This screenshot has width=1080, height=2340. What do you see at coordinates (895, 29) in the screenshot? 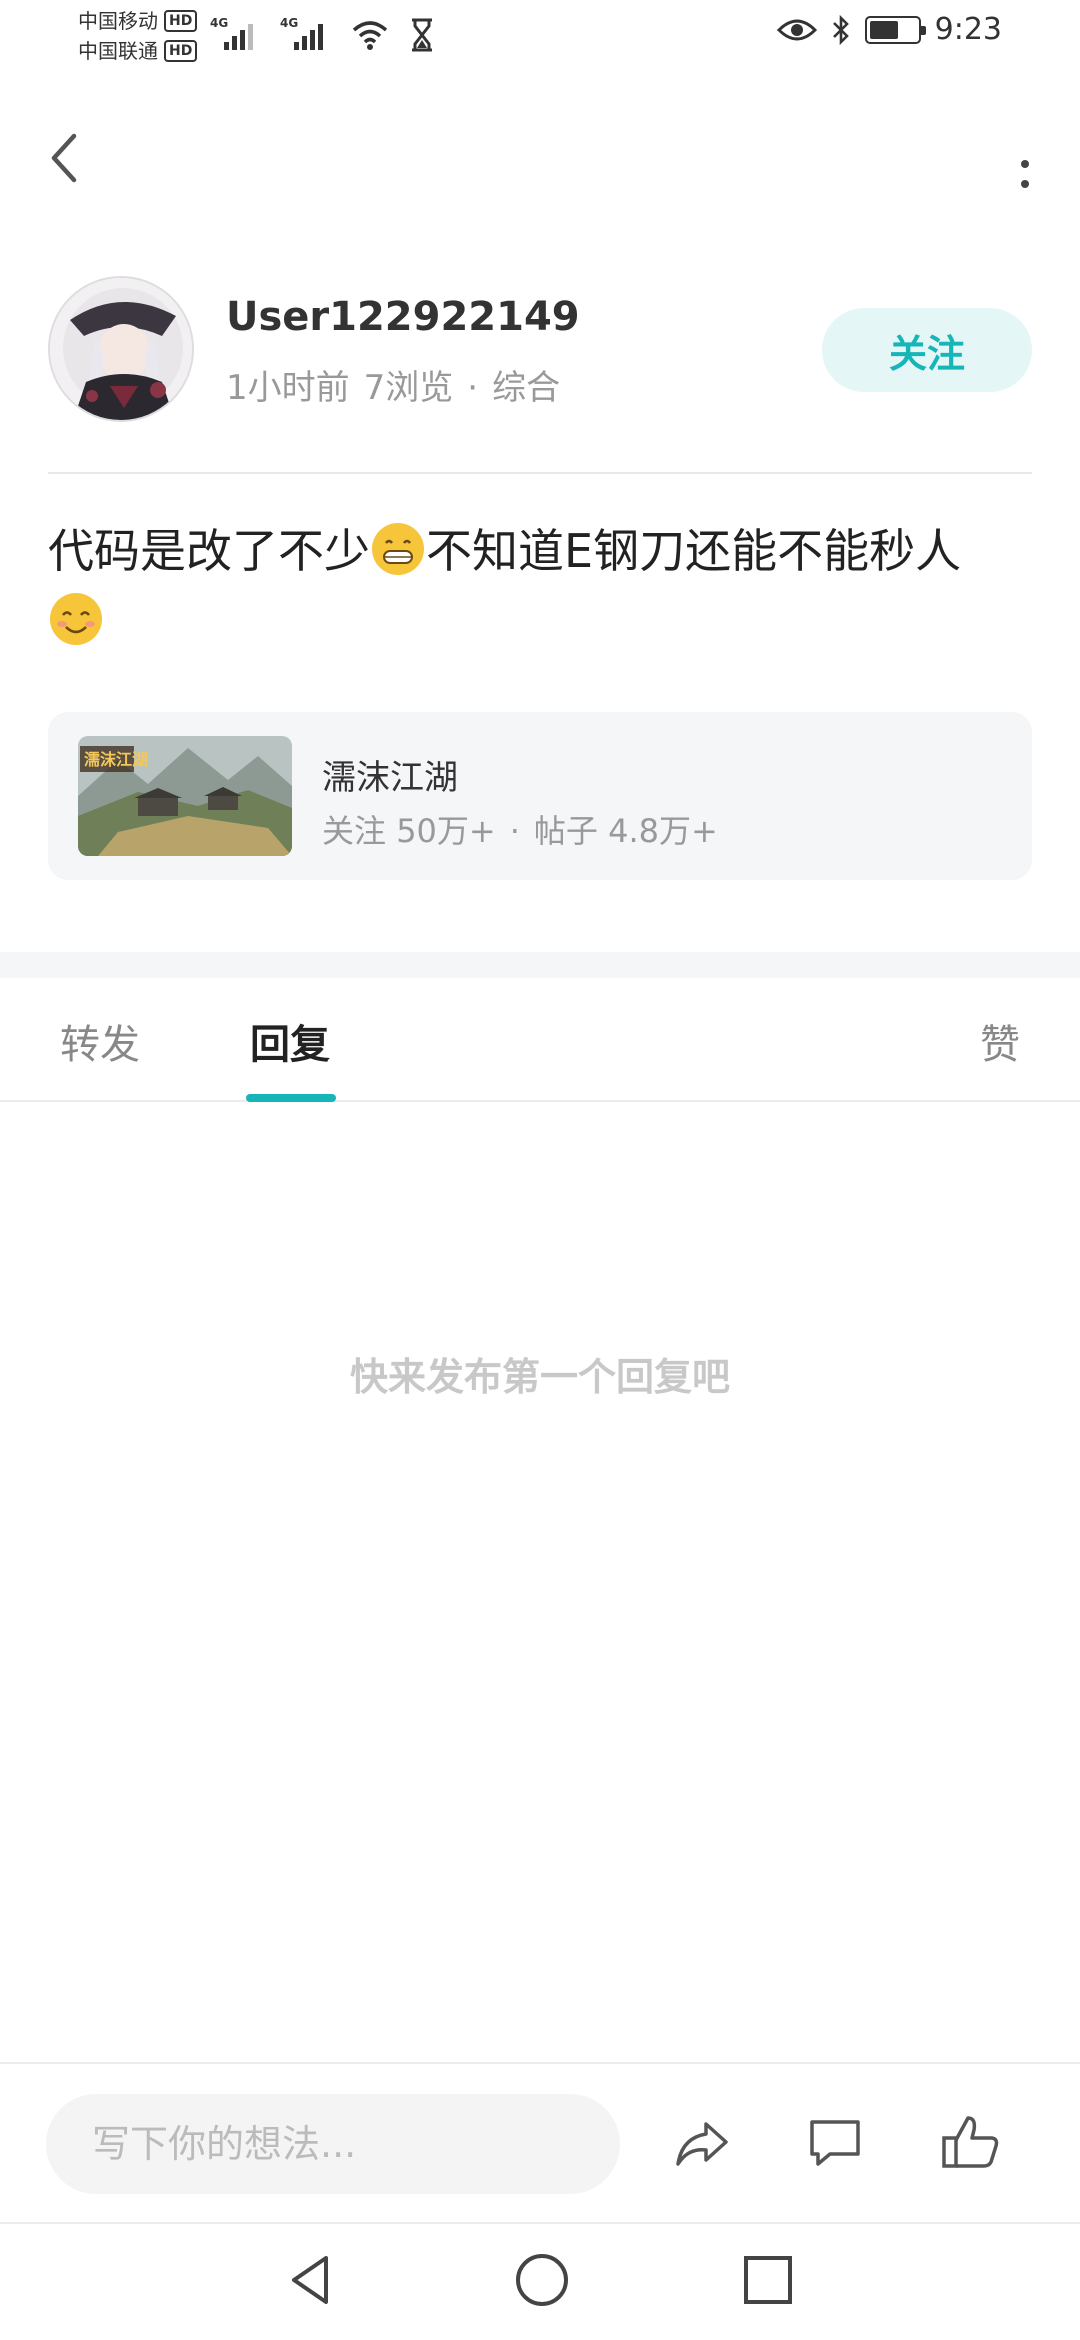
I see `battery-icon` at bounding box center [895, 29].